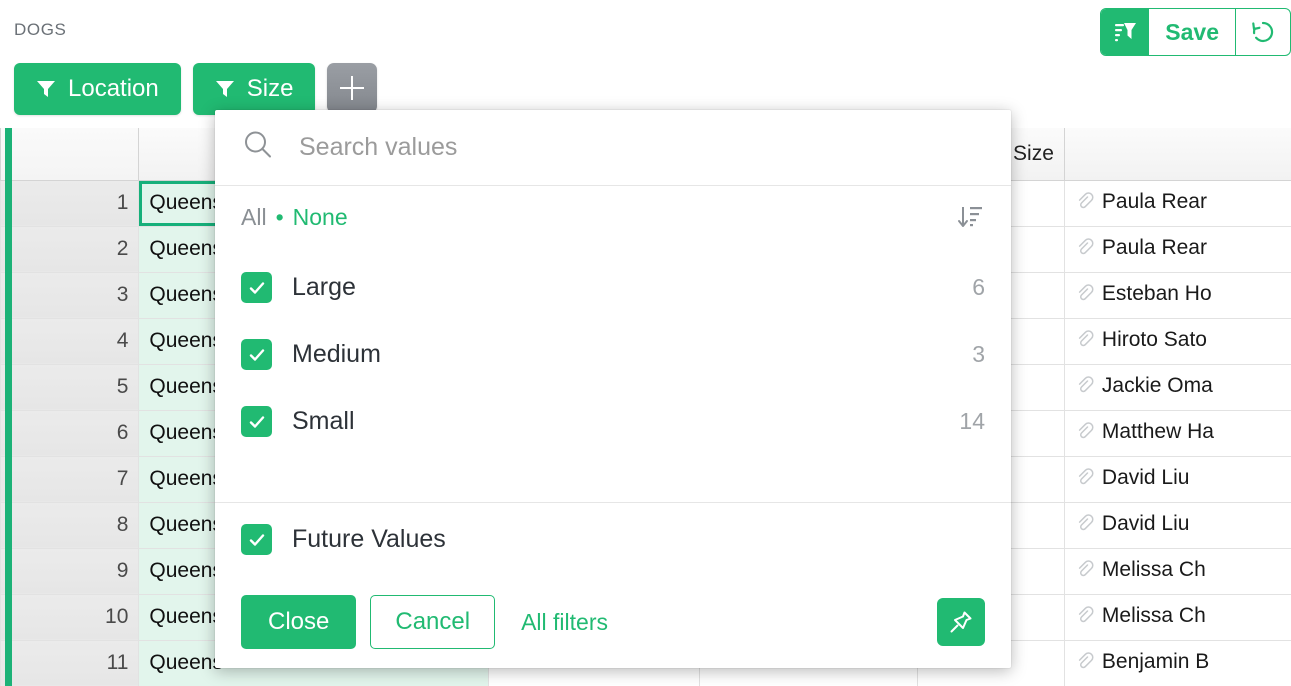 Image resolution: width=1291 pixels, height=686 pixels. Describe the element at coordinates (8, 407) in the screenshot. I see `grid-left-accent-bar` at that location.